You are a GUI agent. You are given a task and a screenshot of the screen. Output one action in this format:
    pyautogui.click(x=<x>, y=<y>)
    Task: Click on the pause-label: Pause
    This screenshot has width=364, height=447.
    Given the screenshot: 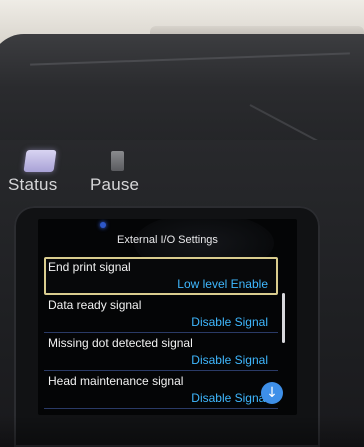 What is the action you would take?
    pyautogui.click(x=115, y=184)
    